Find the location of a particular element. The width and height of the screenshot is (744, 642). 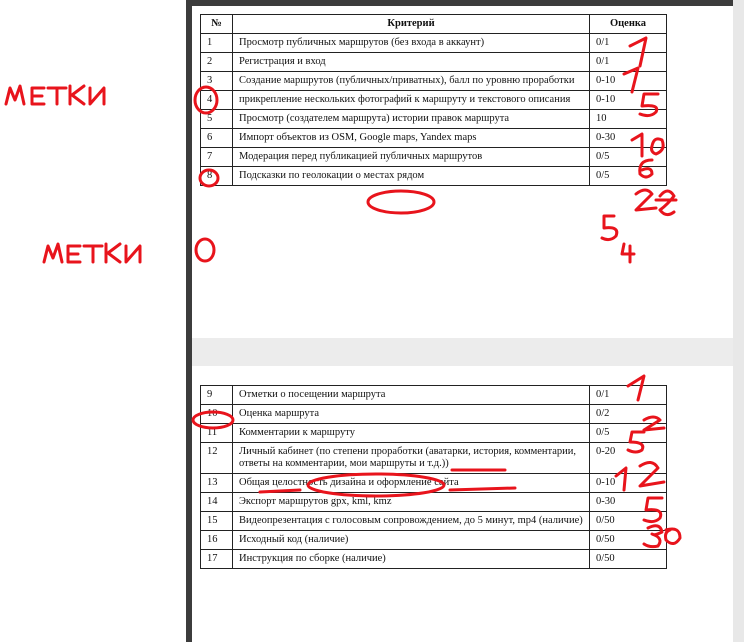

row-number: 14 is located at coordinates (216, 502).